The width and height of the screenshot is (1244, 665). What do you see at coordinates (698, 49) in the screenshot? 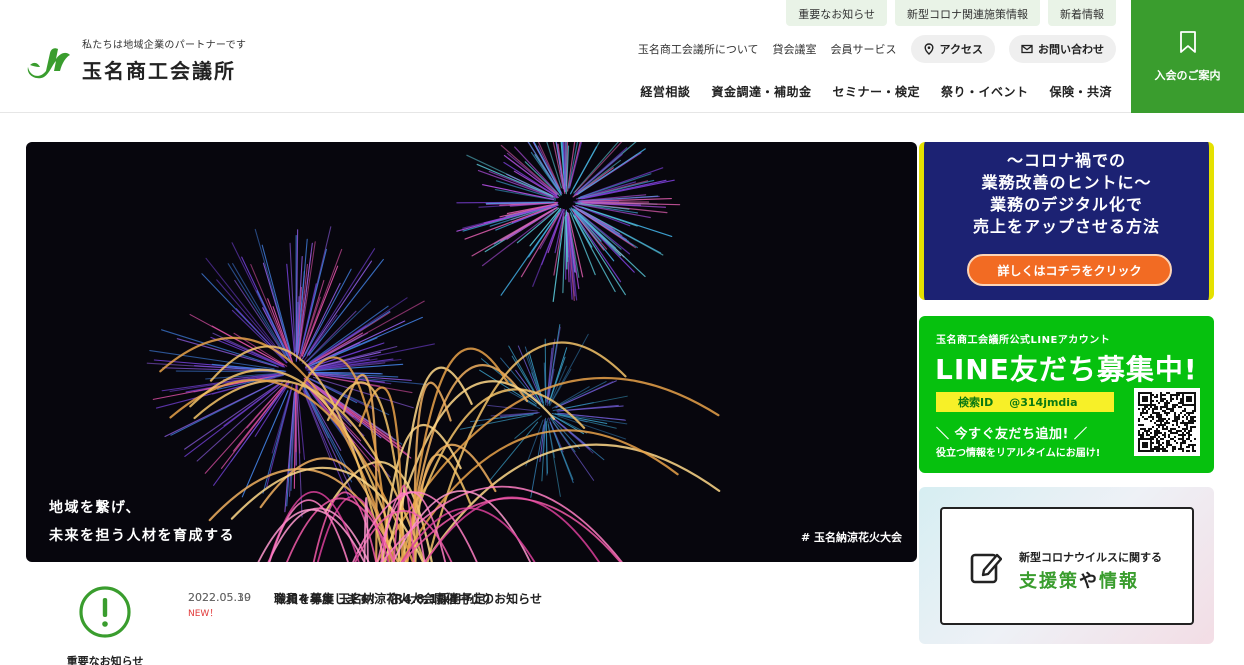
I see `nav-link-about: 玉名商工会議所について` at bounding box center [698, 49].